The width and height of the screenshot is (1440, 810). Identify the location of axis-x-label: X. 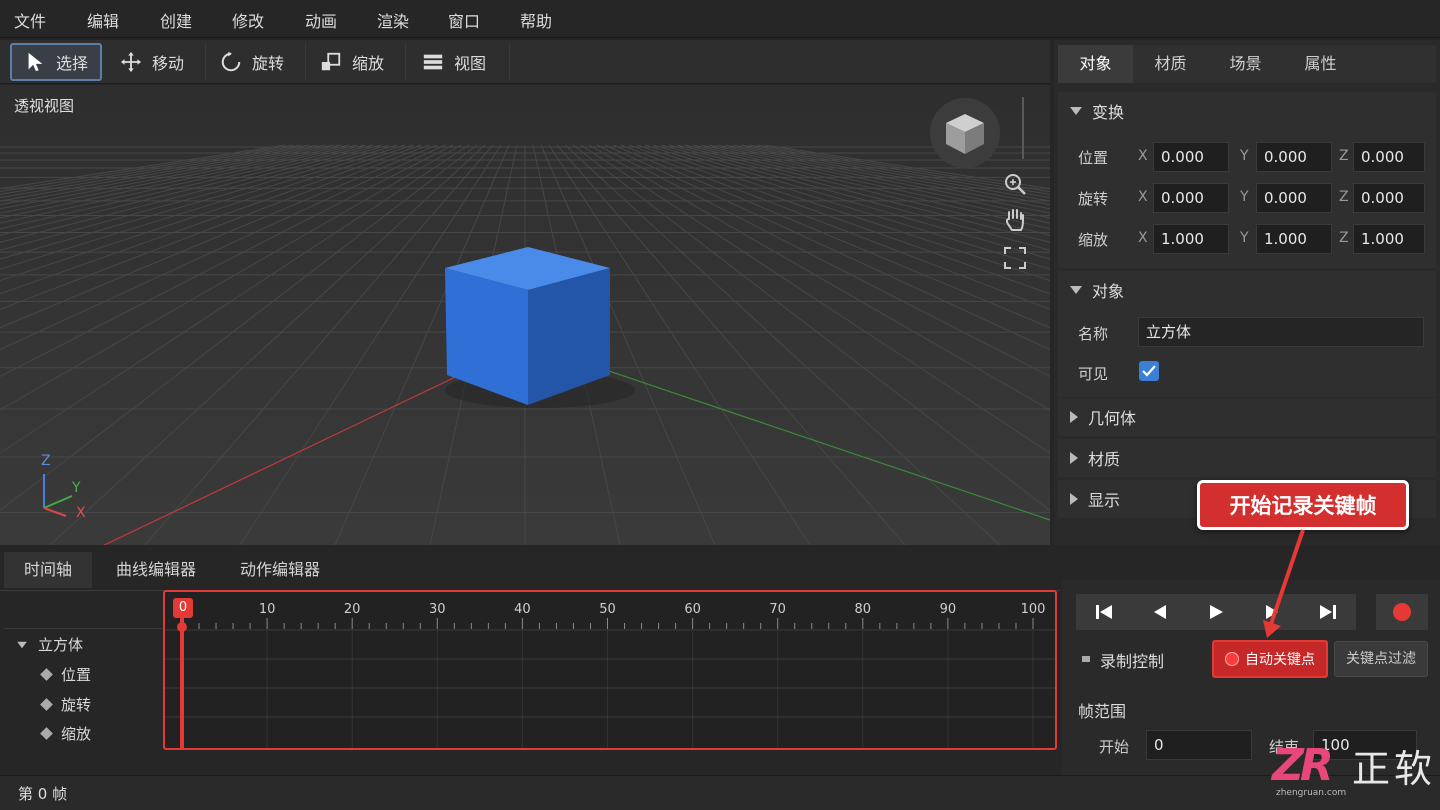
(81, 513).